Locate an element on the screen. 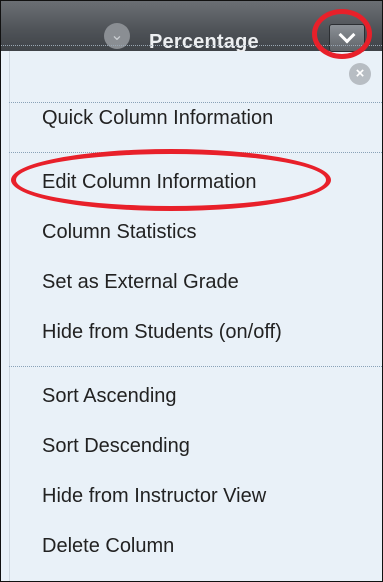 The height and width of the screenshot is (582, 383). menu-item-hide-from-students: Hide from Students (on/off) is located at coordinates (162, 332).